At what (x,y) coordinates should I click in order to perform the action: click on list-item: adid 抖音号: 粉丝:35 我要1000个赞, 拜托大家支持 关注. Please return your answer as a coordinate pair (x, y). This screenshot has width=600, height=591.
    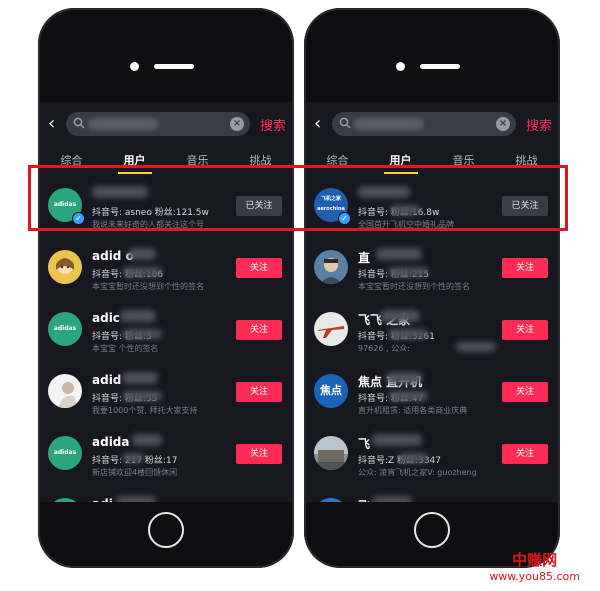
    Looking at the image, I should click on (166, 395).